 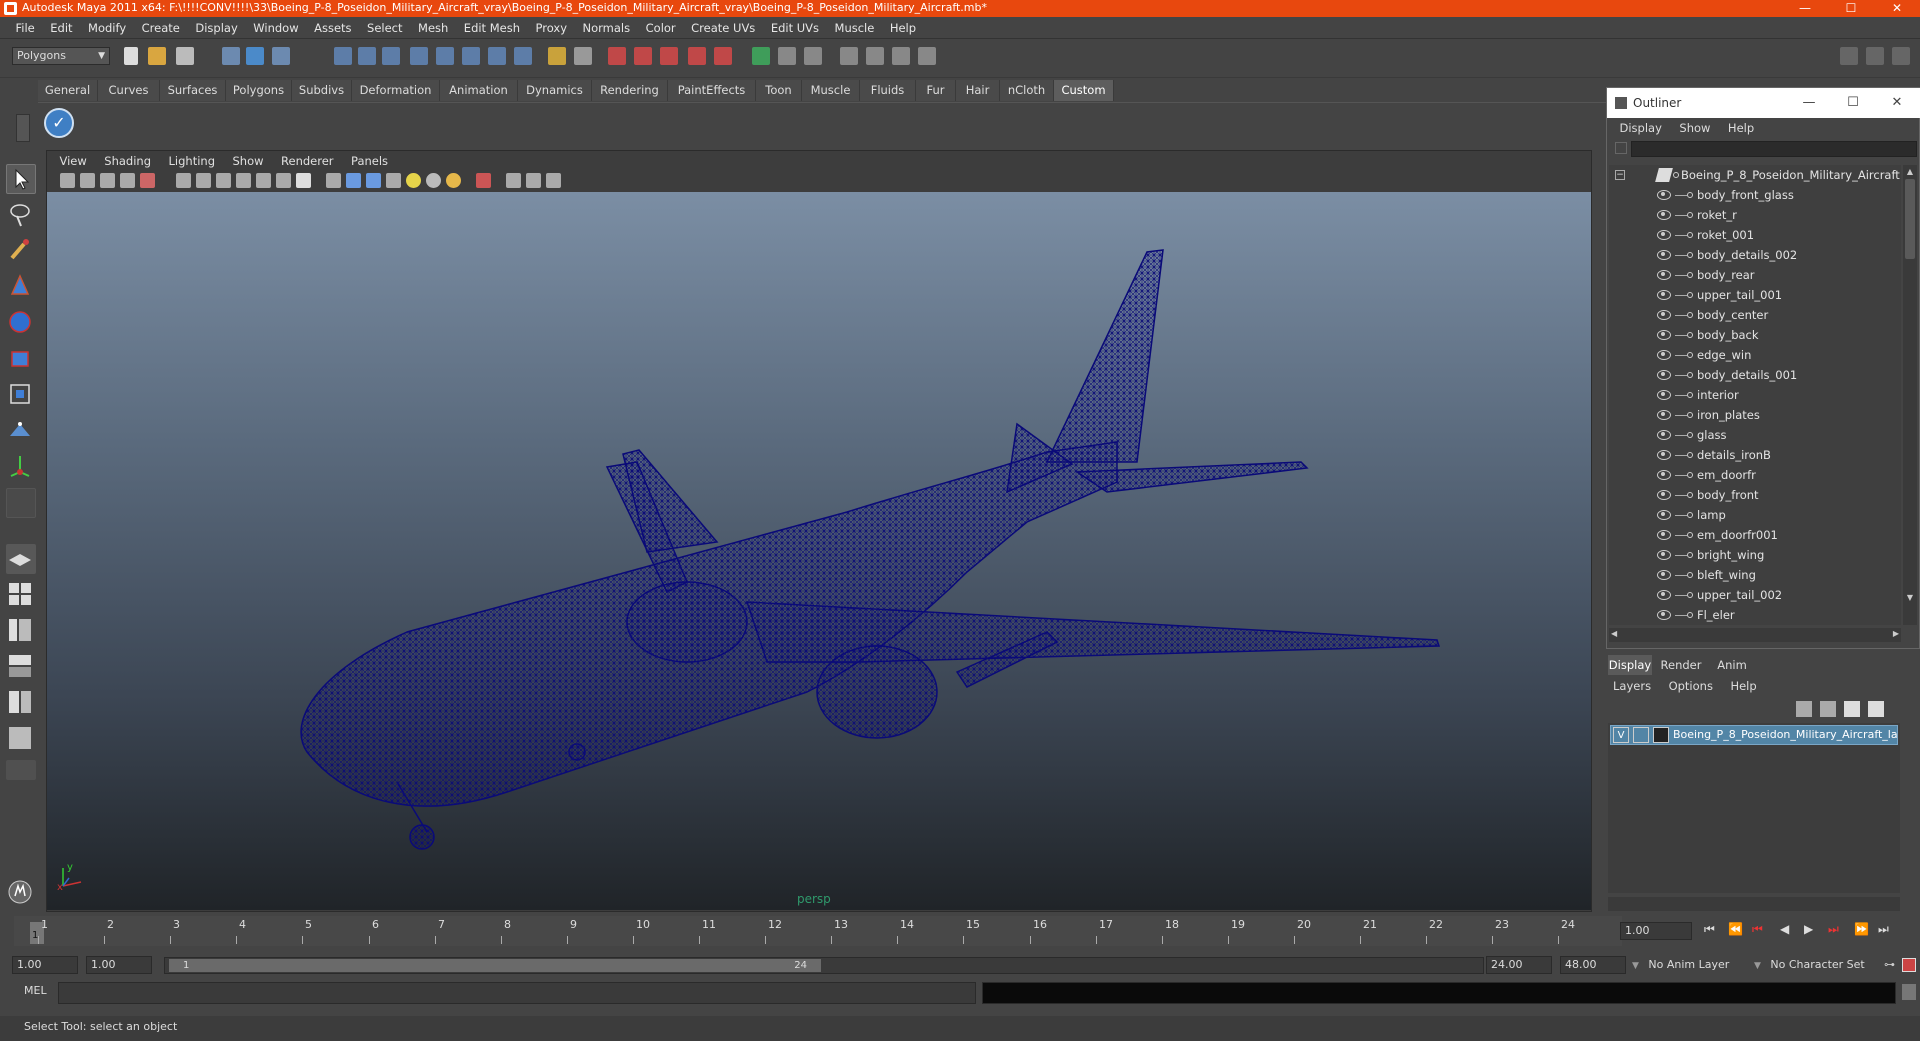 What do you see at coordinates (248, 161) in the screenshot?
I see `viewport-menu-show: Show` at bounding box center [248, 161].